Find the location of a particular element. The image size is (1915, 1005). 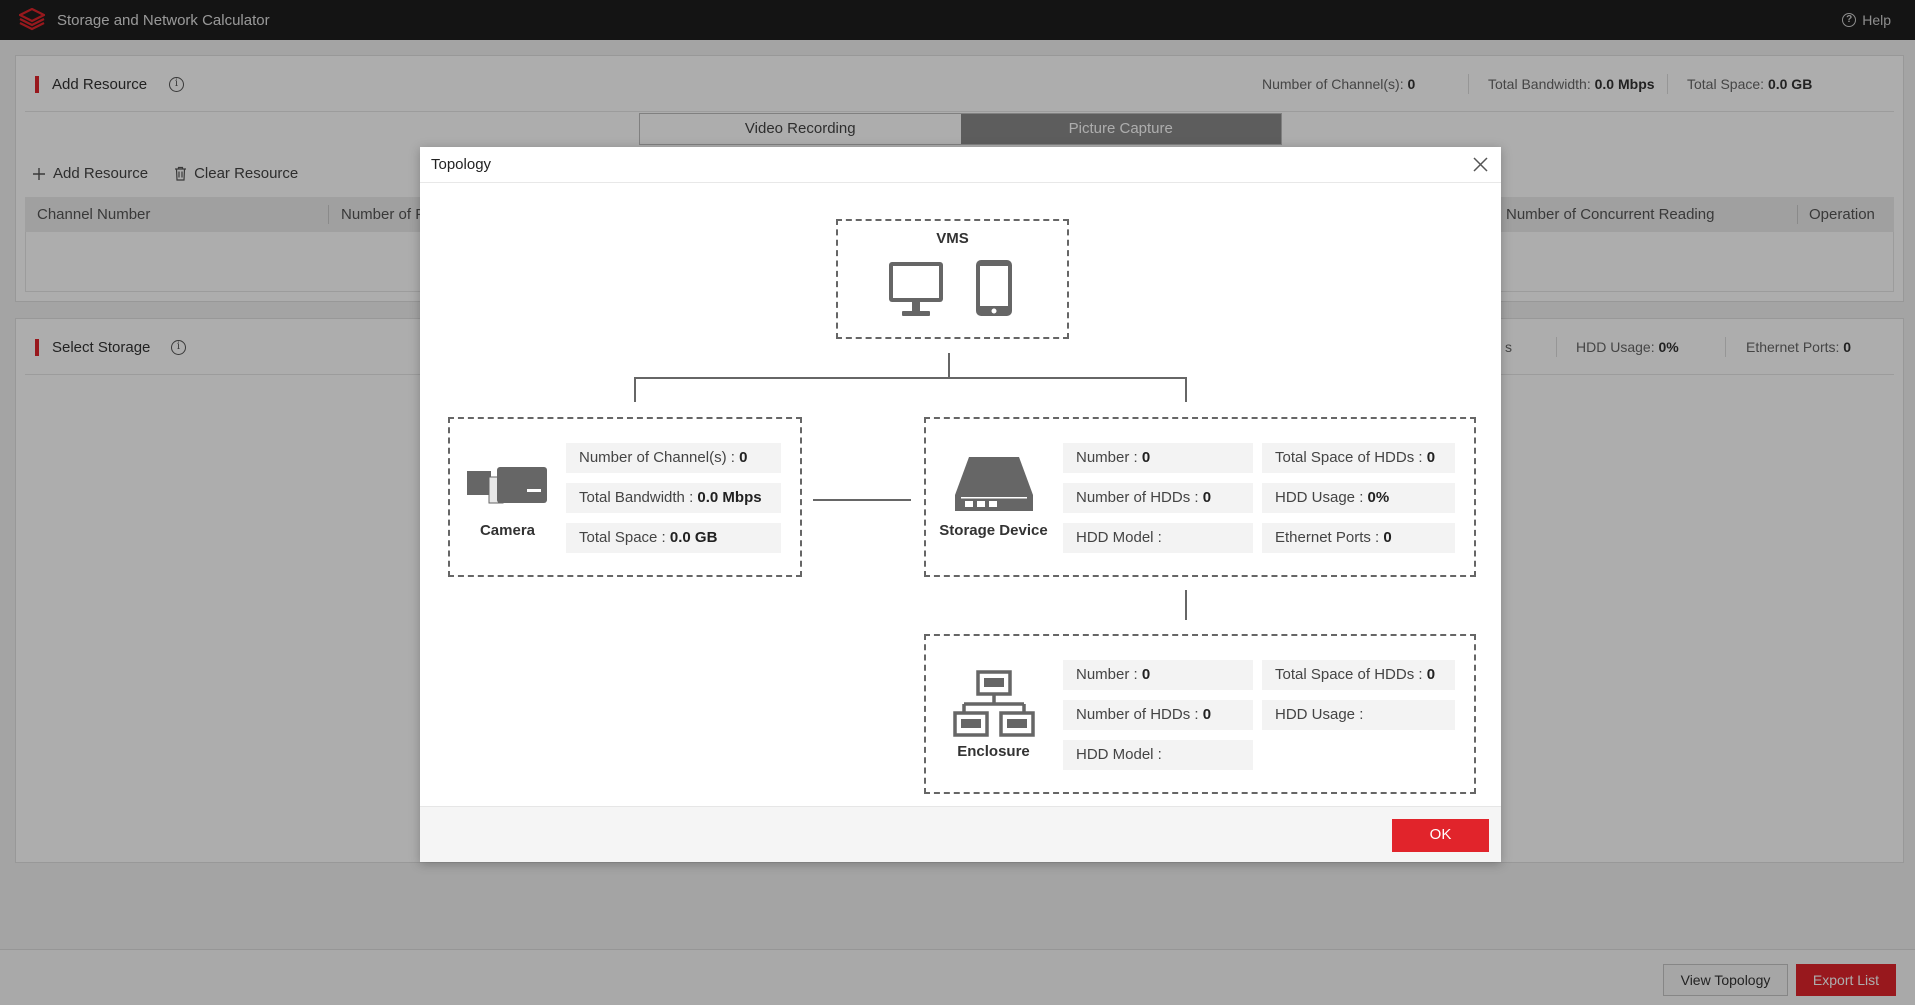

ok-button: OK is located at coordinates (1440, 835).